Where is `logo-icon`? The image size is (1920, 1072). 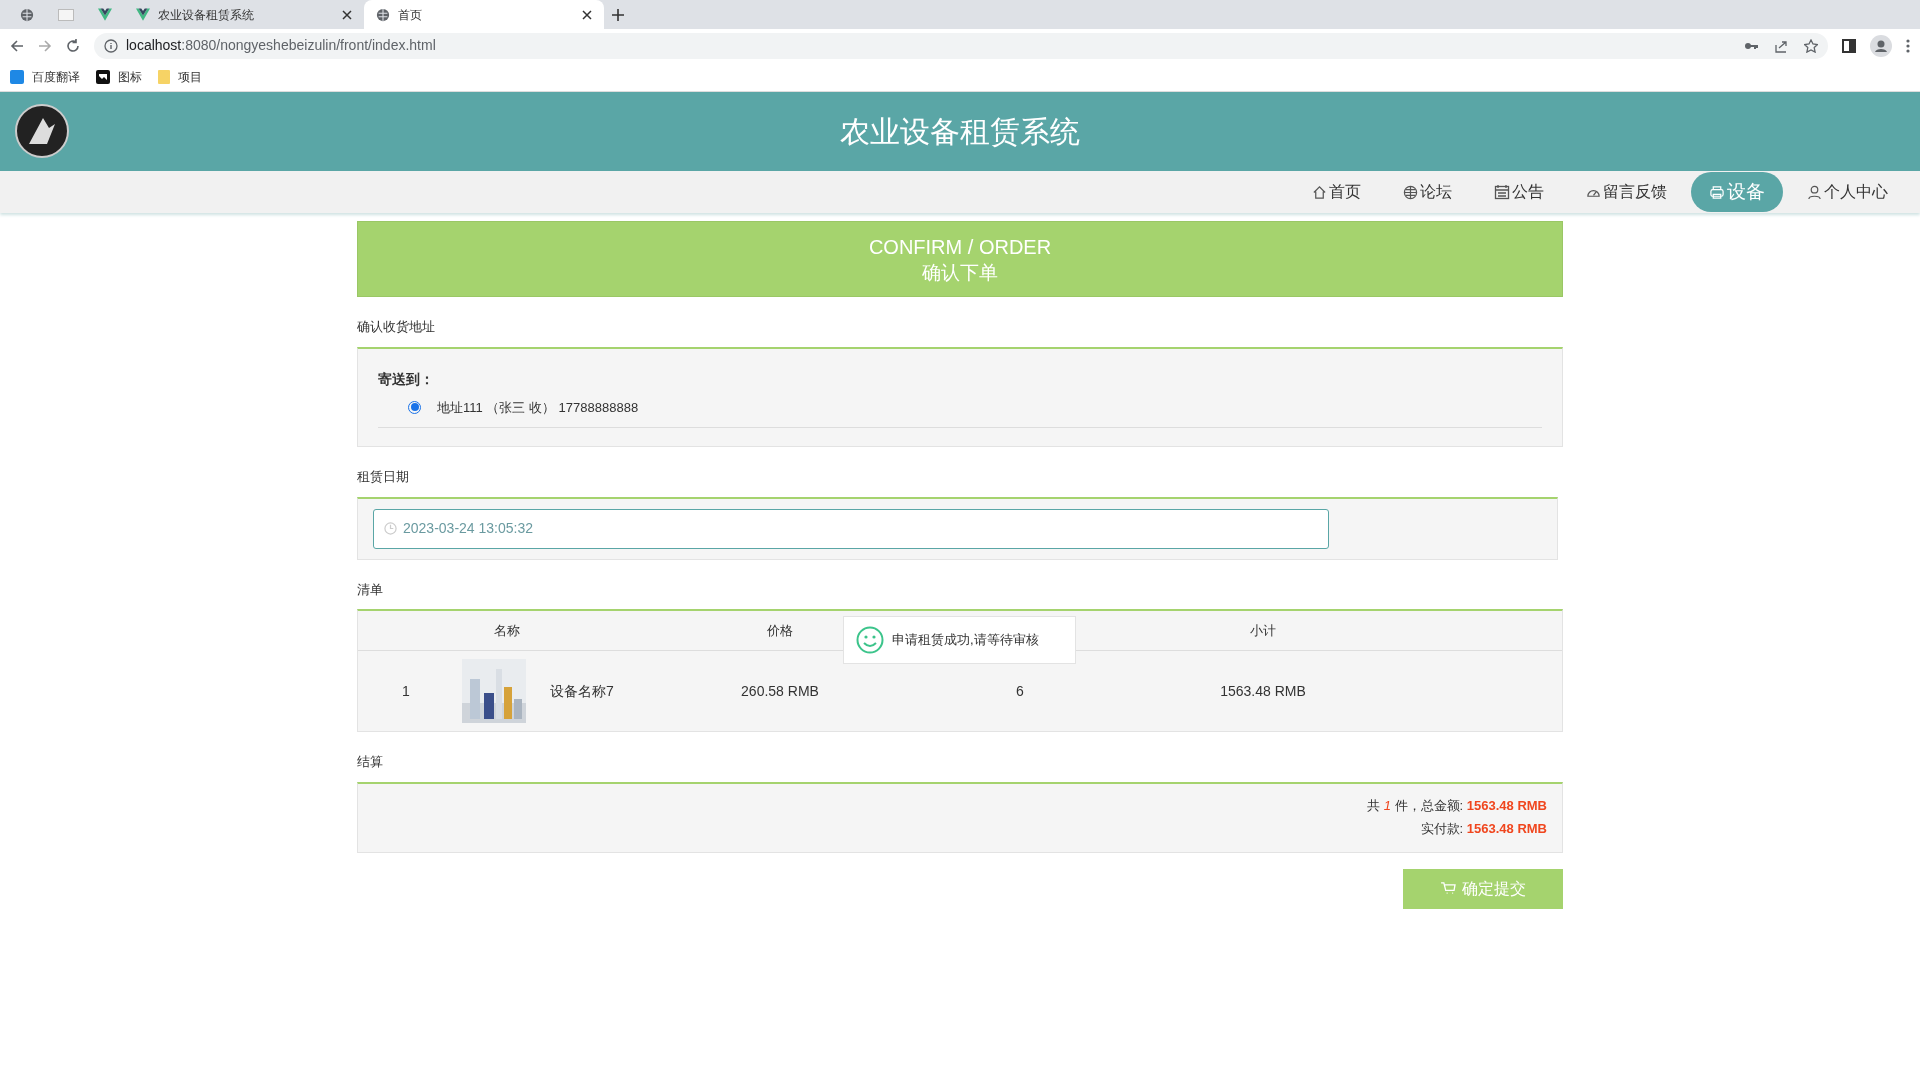
logo-icon is located at coordinates (42, 131).